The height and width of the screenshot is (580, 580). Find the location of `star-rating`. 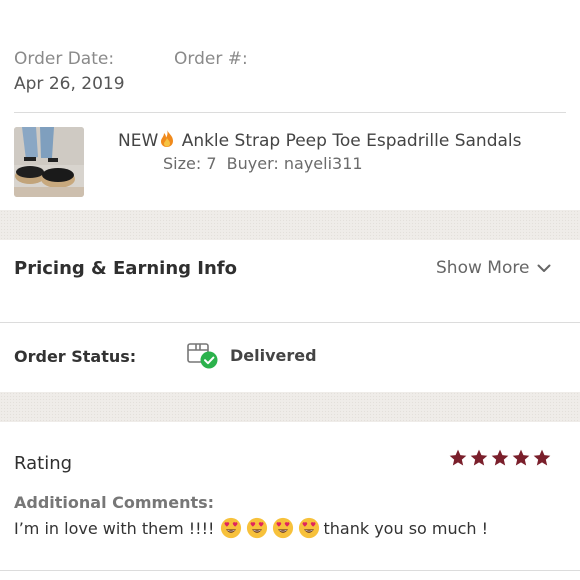

star-rating is located at coordinates (500, 458).